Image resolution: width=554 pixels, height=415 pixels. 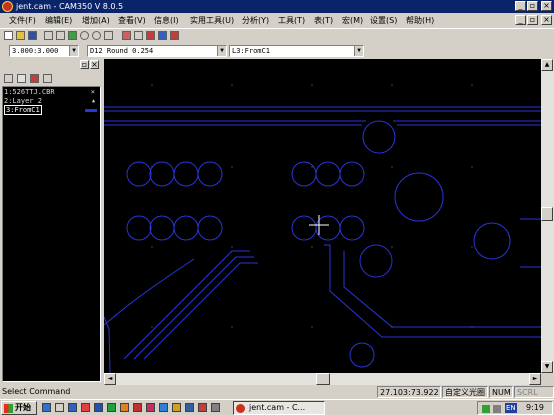 I want to click on scroll-up-button: ▲, so click(x=547, y=65).